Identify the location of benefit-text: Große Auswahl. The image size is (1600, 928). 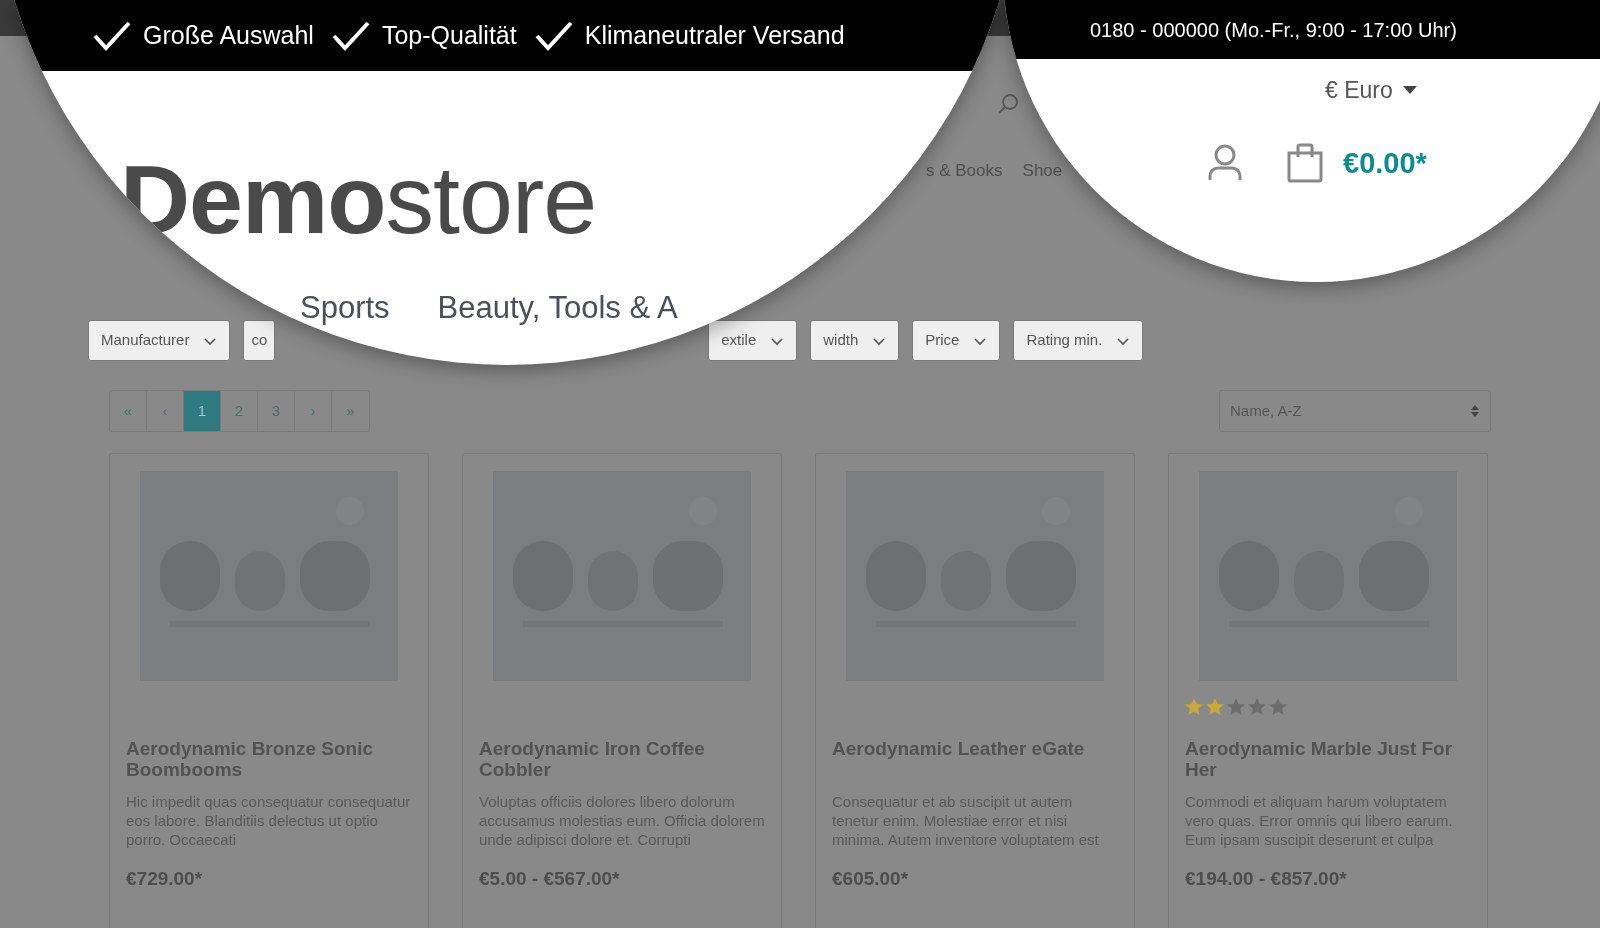
(228, 35).